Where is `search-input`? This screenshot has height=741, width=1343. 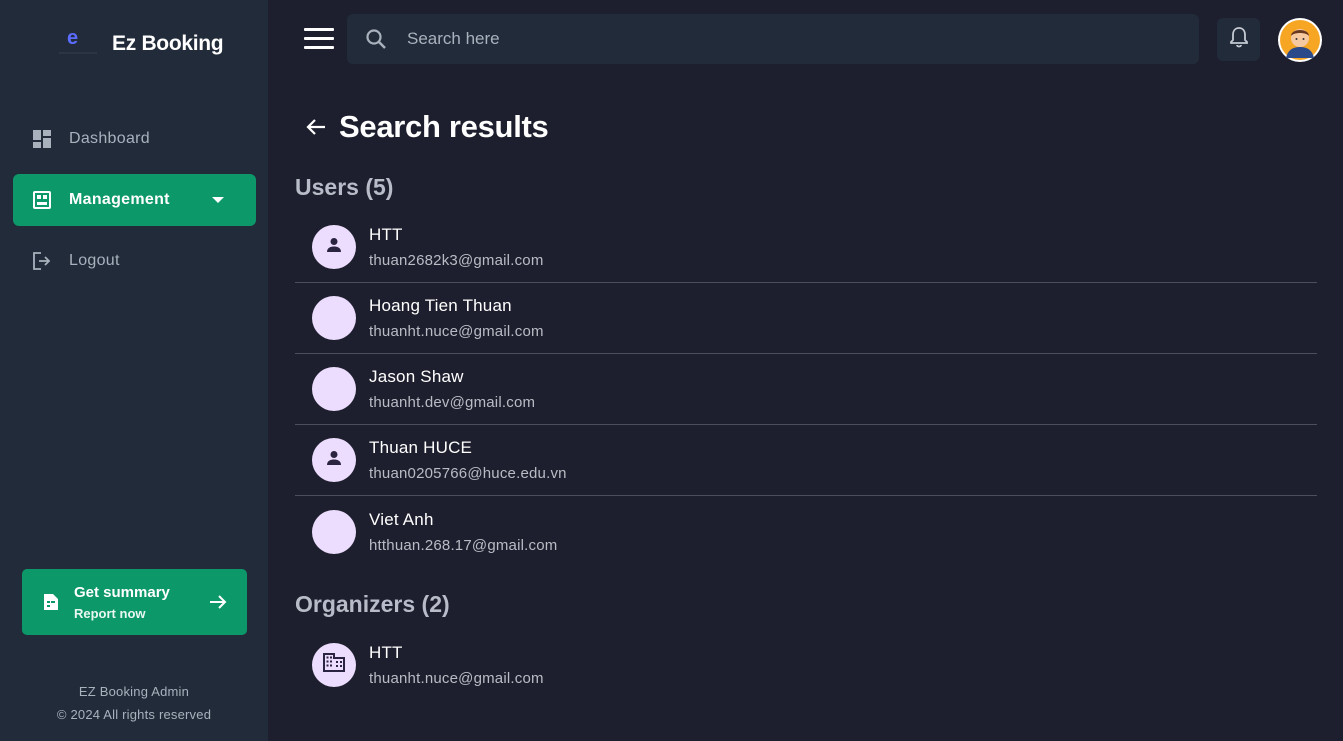
search-input is located at coordinates (757, 39).